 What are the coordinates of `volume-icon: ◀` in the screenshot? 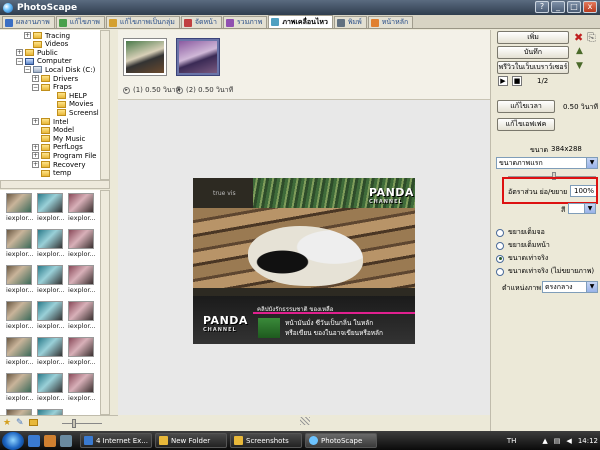 It's located at (568, 441).